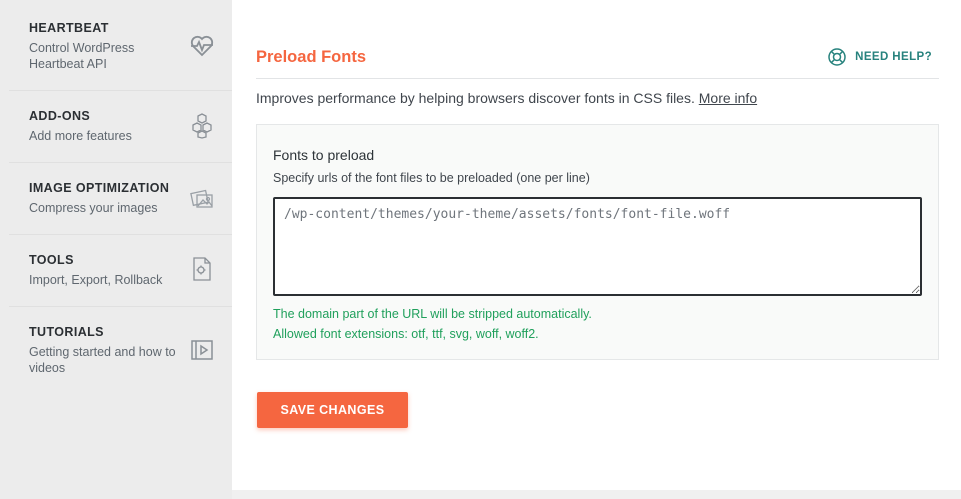  What do you see at coordinates (311, 57) in the screenshot?
I see `section-title: Preload Fonts` at bounding box center [311, 57].